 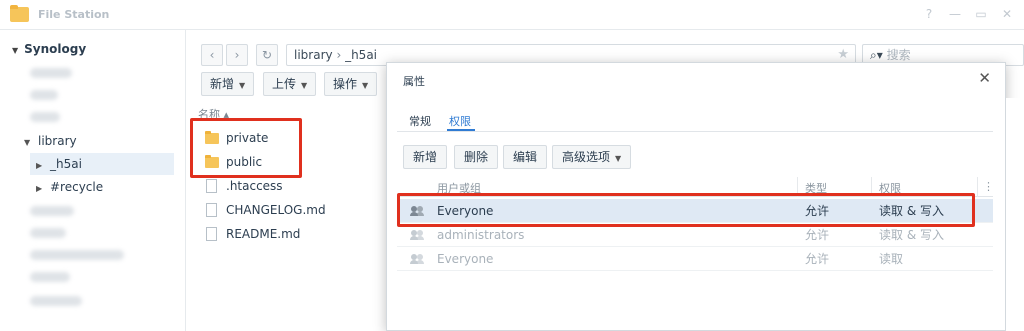 I want to click on tab-permissions: 权限, so click(x=460, y=121).